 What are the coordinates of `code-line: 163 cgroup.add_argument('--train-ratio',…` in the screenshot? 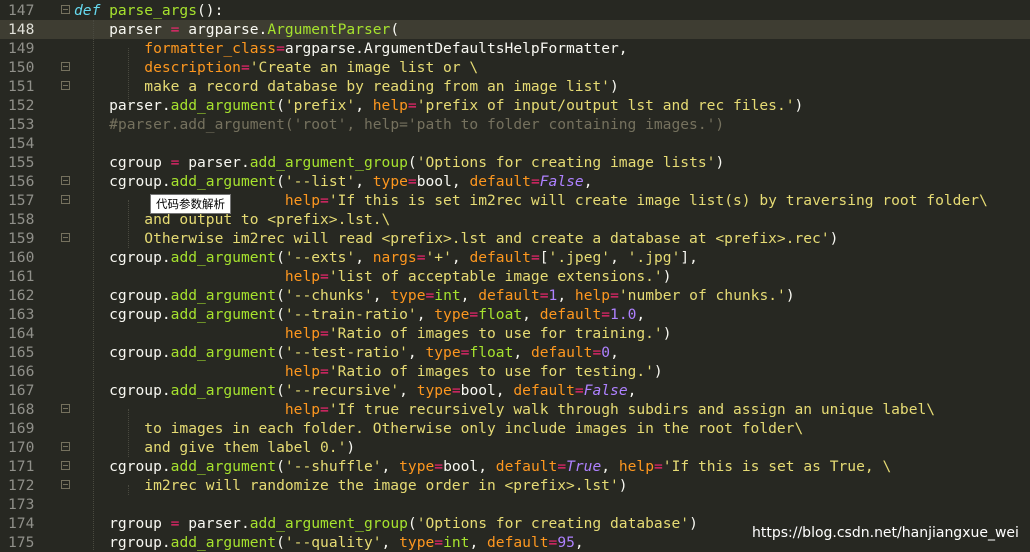 It's located at (515, 314).